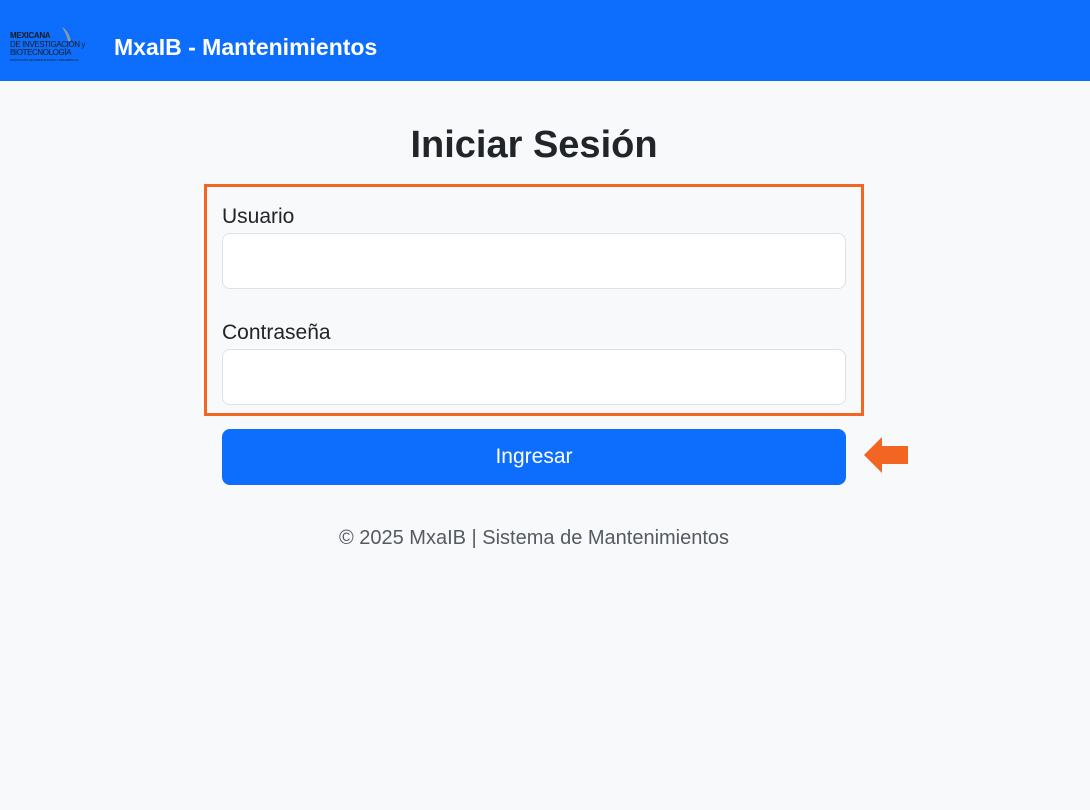 The image size is (1090, 810). What do you see at coordinates (41, 52) in the screenshot?
I see `logo-line-3: BIOTECNOLOGÍA` at bounding box center [41, 52].